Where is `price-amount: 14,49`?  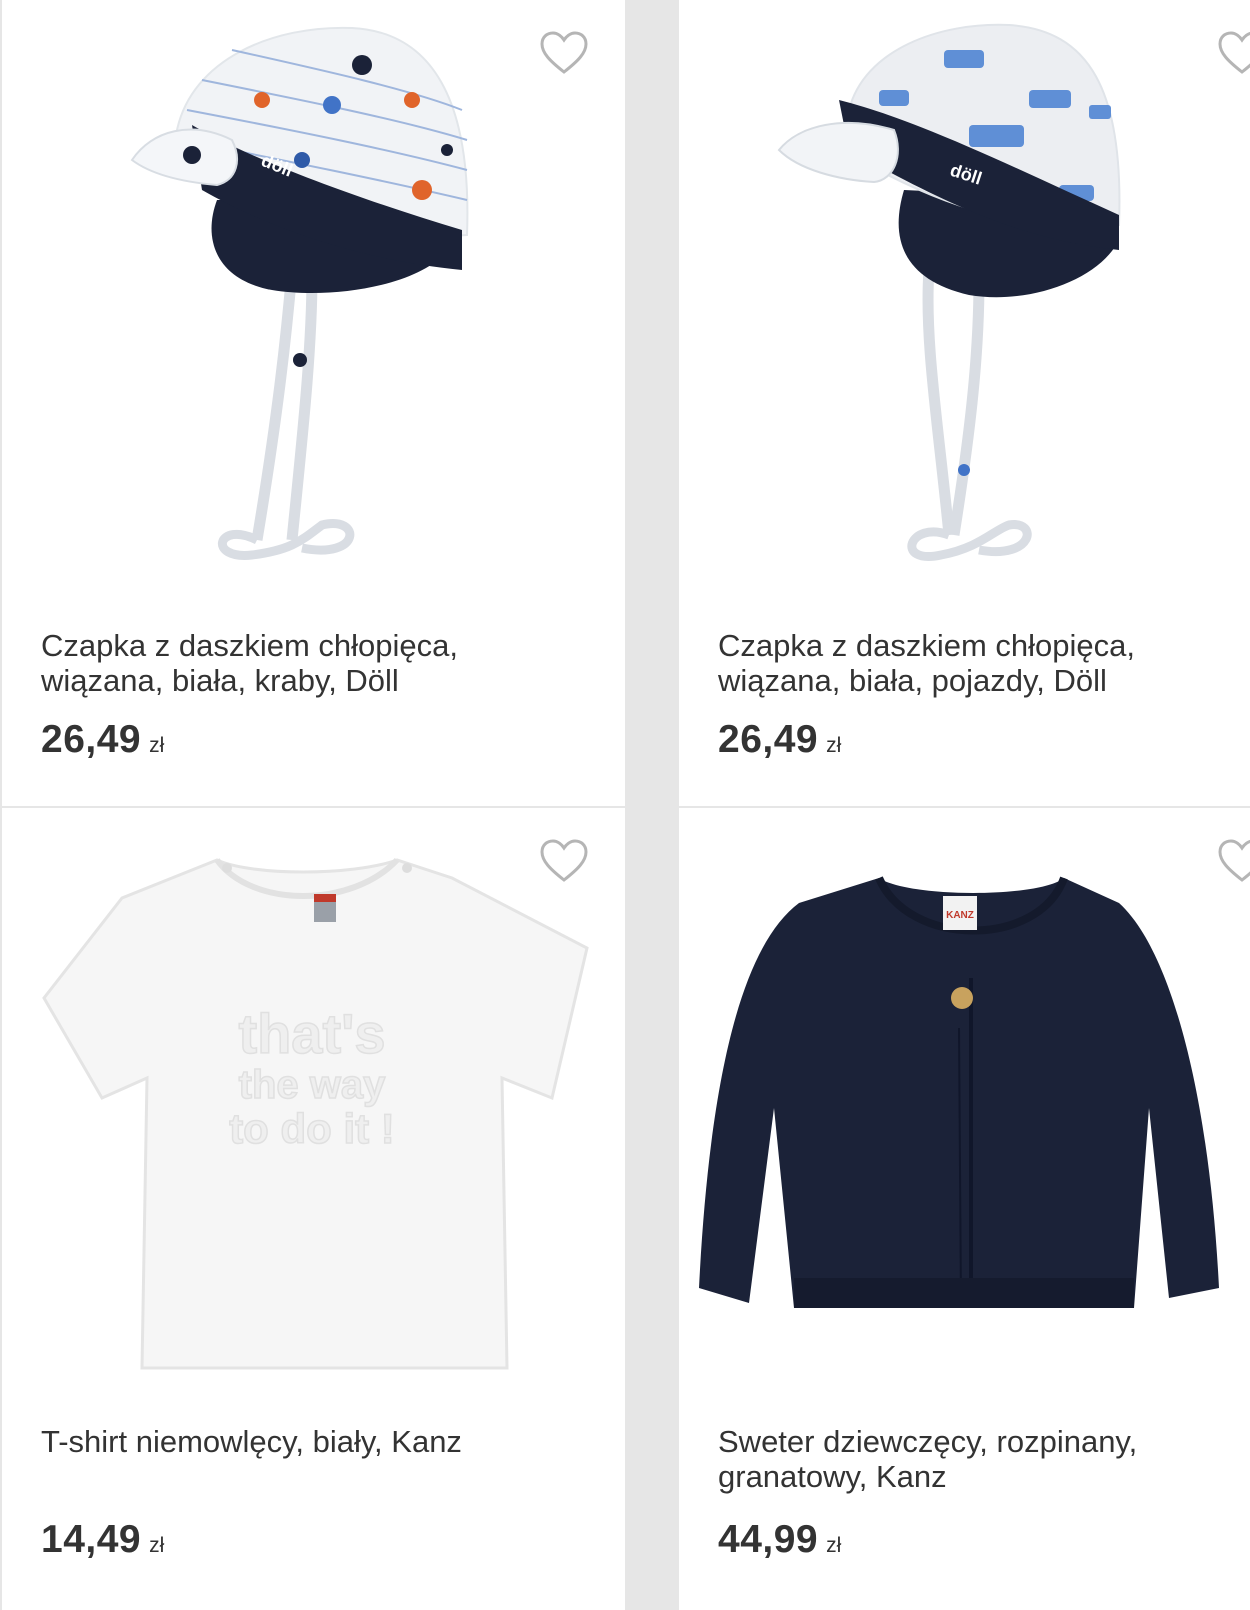
price-amount: 14,49 is located at coordinates (91, 1539).